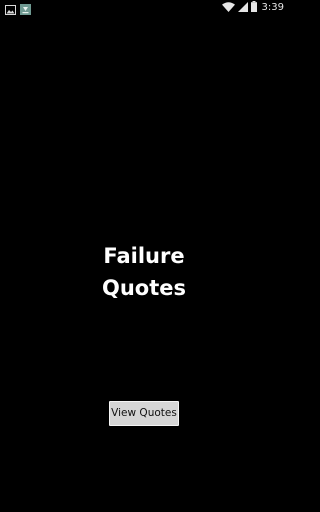 The width and height of the screenshot is (320, 512). Describe the element at coordinates (144, 8) in the screenshot. I see `status-bar: 3:39` at that location.